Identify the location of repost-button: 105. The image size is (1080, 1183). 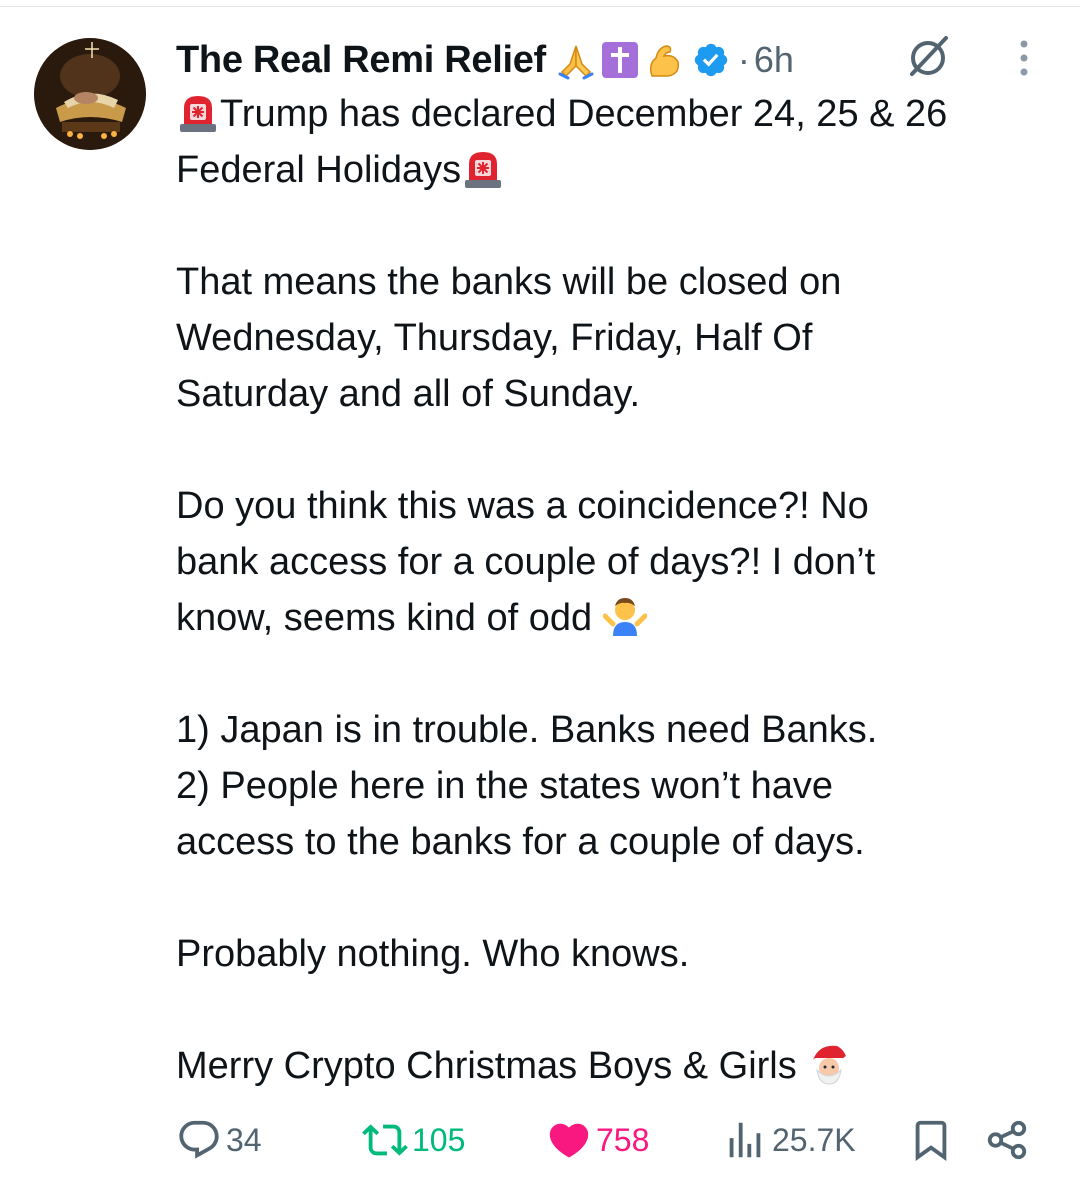
(413, 1140).